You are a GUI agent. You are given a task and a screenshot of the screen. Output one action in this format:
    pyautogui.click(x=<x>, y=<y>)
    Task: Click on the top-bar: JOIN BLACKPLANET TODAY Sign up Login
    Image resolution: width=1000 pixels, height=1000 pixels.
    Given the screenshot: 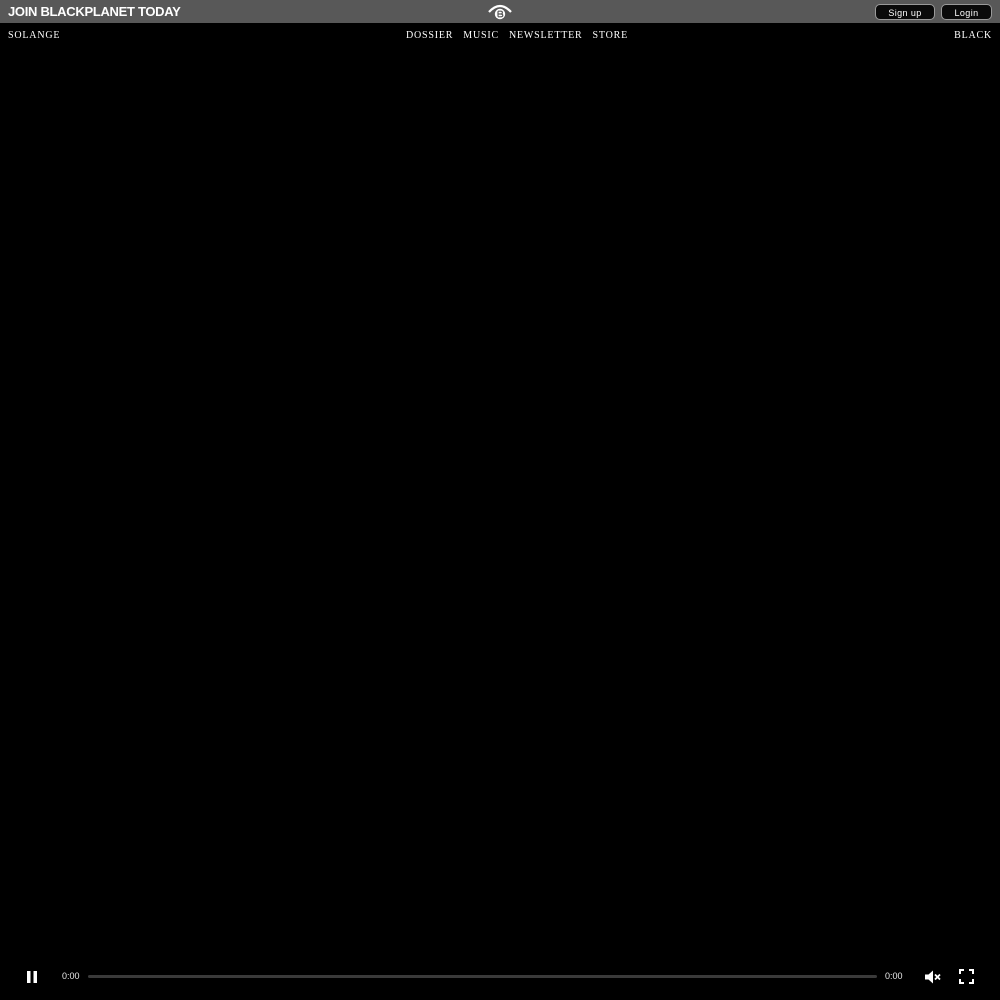 What is the action you would take?
    pyautogui.click(x=500, y=11)
    